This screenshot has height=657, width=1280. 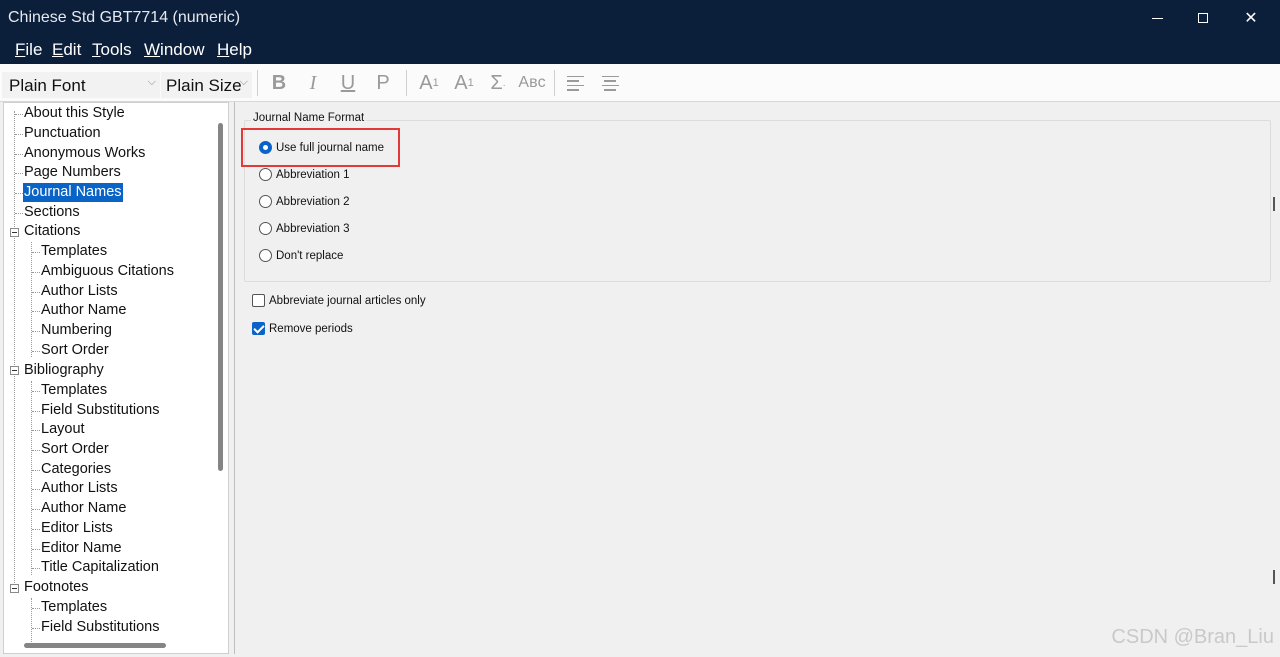 What do you see at coordinates (313, 83) in the screenshot?
I see `italic-button: I` at bounding box center [313, 83].